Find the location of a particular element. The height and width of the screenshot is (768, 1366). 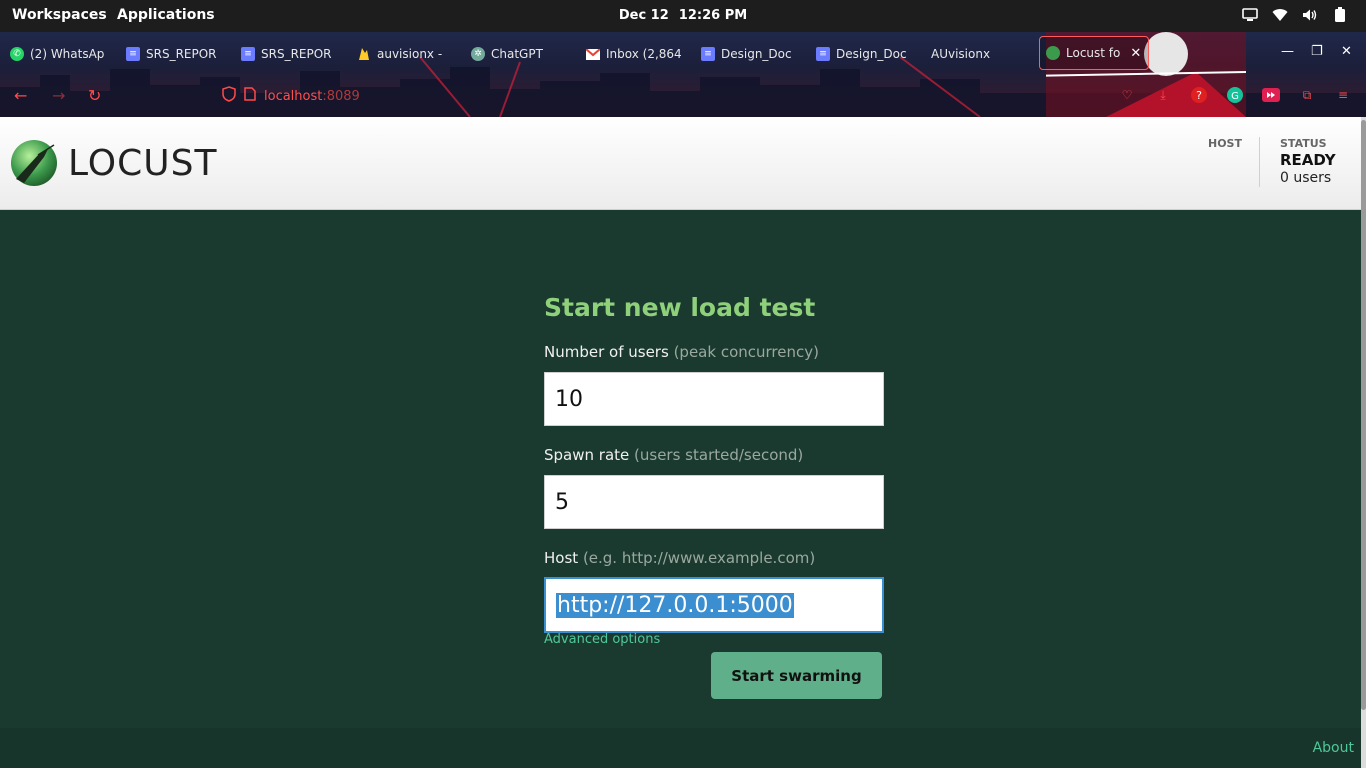

users-hint: (peak concurrency) is located at coordinates (746, 352).